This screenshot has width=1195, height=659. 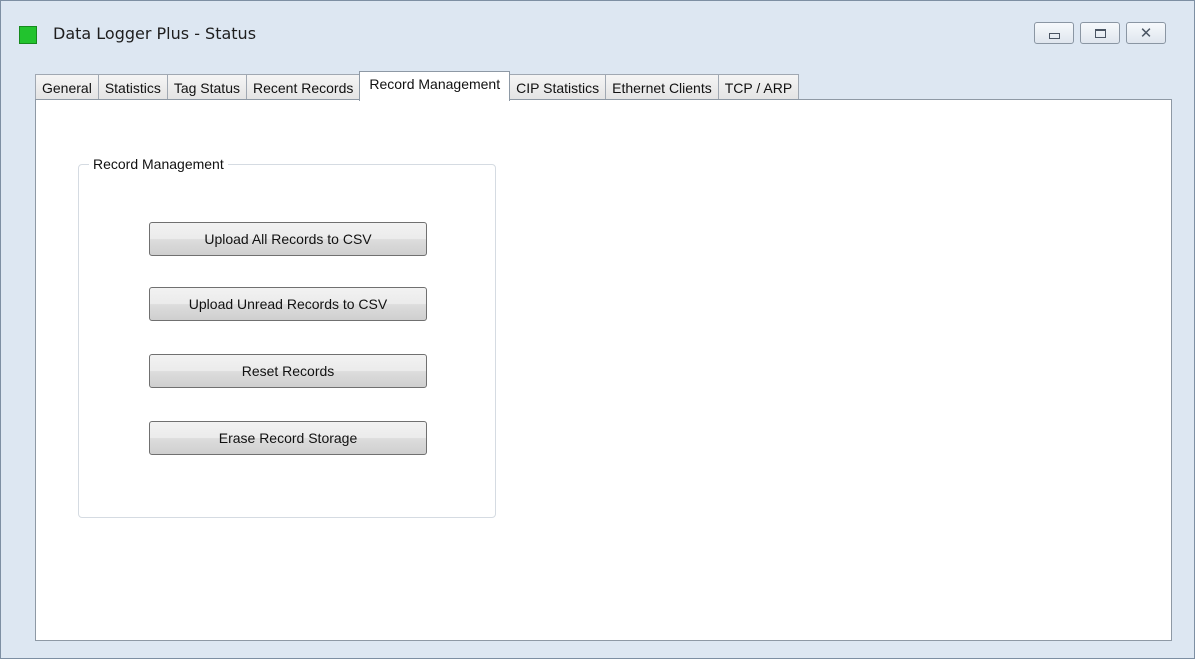 I want to click on maximize-icon, so click(x=1100, y=33).